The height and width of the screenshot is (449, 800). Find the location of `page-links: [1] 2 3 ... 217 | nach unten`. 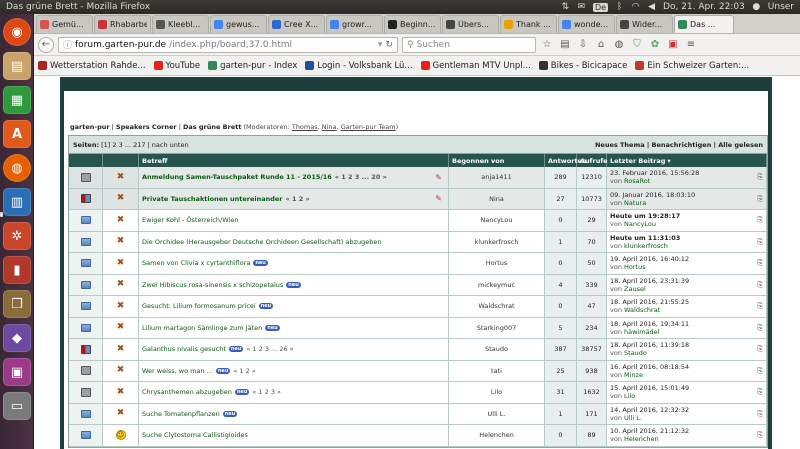

page-links: [1] 2 3 ... 217 | nach unten is located at coordinates (143, 145).